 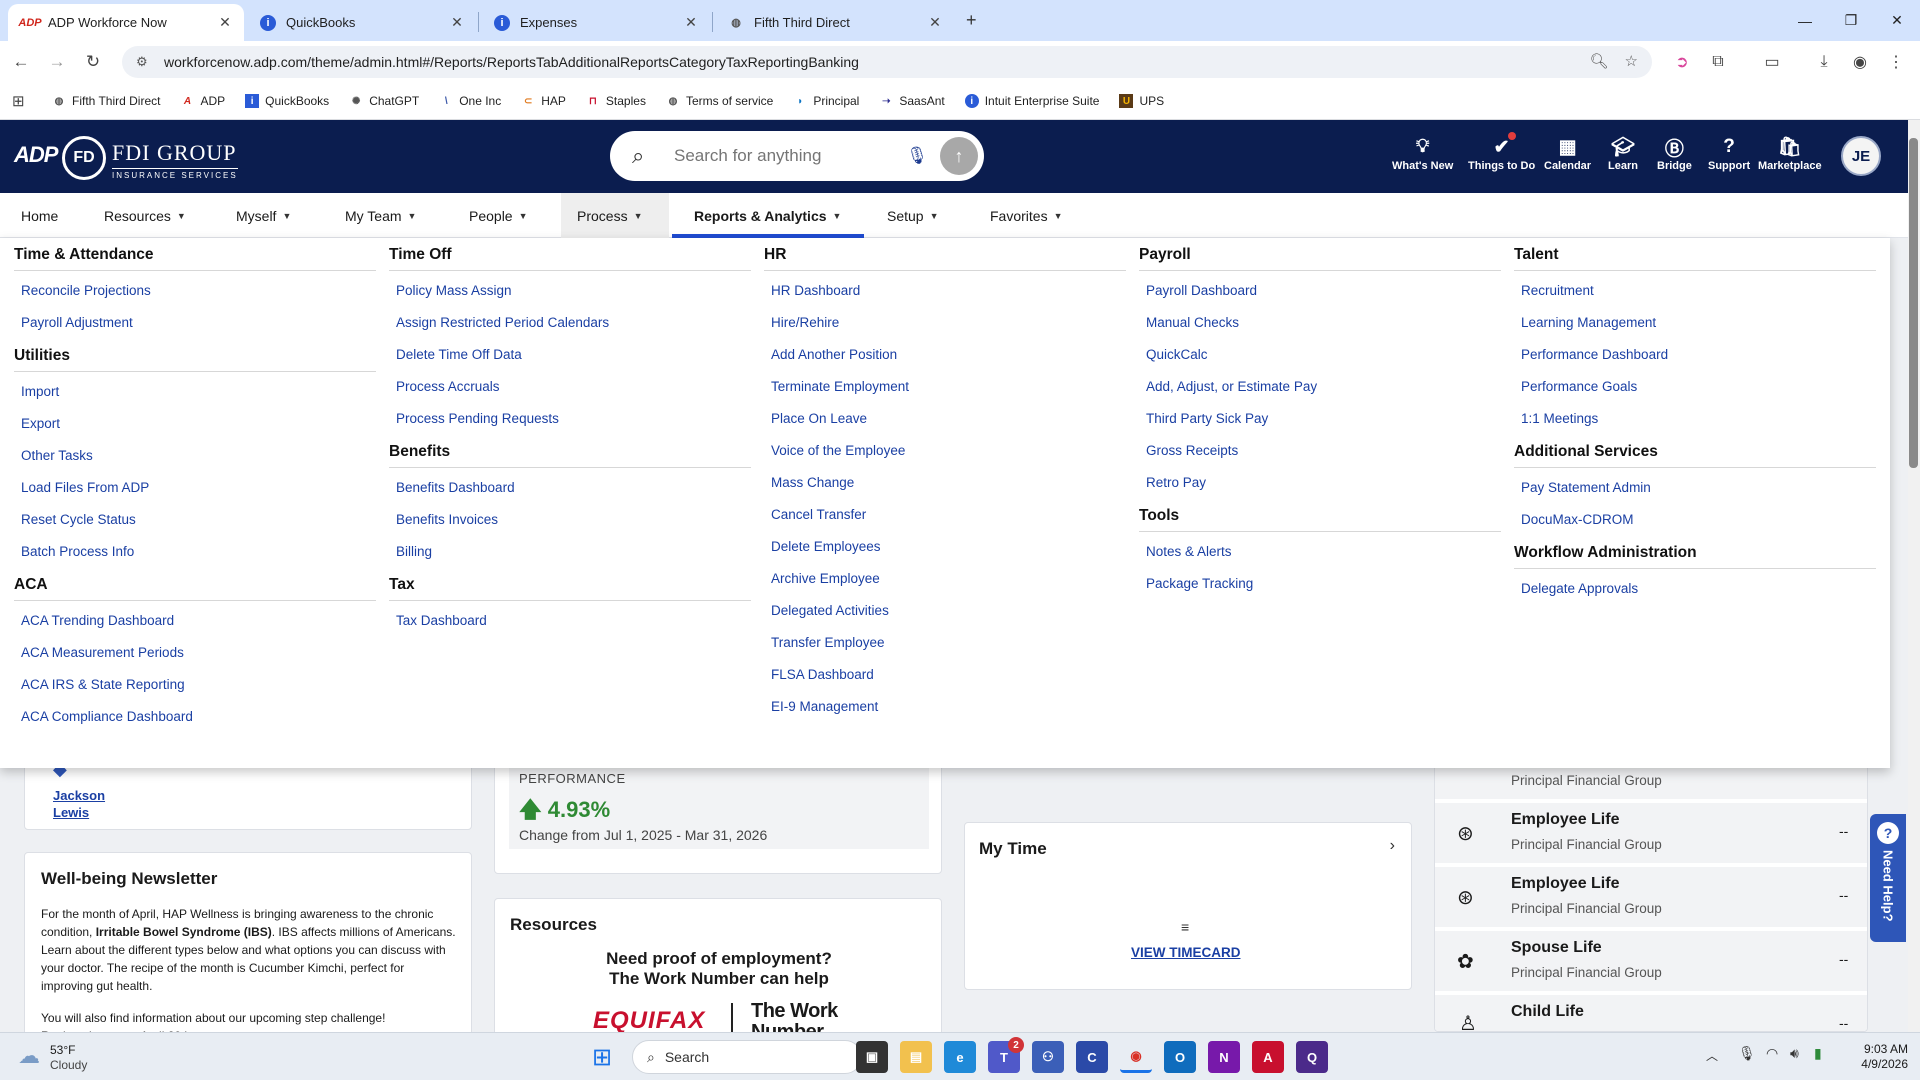 What do you see at coordinates (1772, 1053) in the screenshot?
I see `wifi-icon: ◠` at bounding box center [1772, 1053].